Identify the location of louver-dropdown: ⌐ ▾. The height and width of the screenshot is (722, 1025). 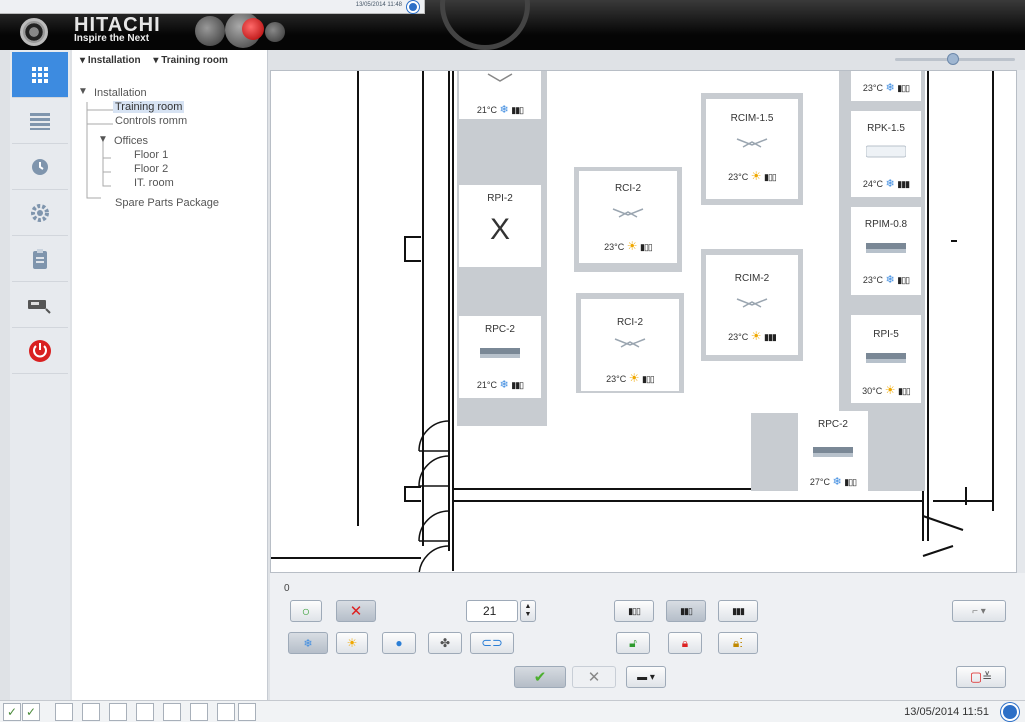
(979, 611).